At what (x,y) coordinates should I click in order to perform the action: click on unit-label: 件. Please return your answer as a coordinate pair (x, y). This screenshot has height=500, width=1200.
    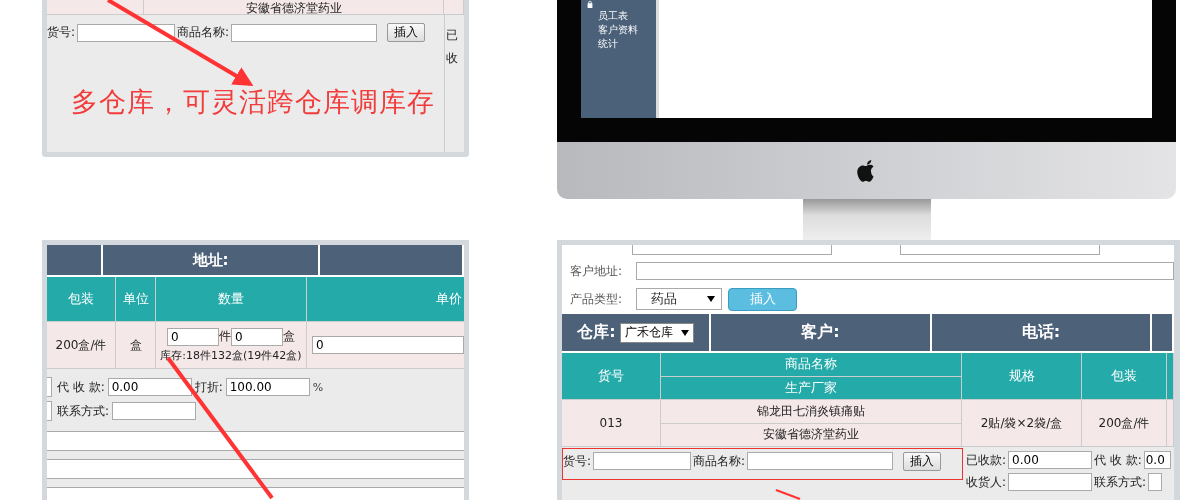
    Looking at the image, I should click on (225, 336).